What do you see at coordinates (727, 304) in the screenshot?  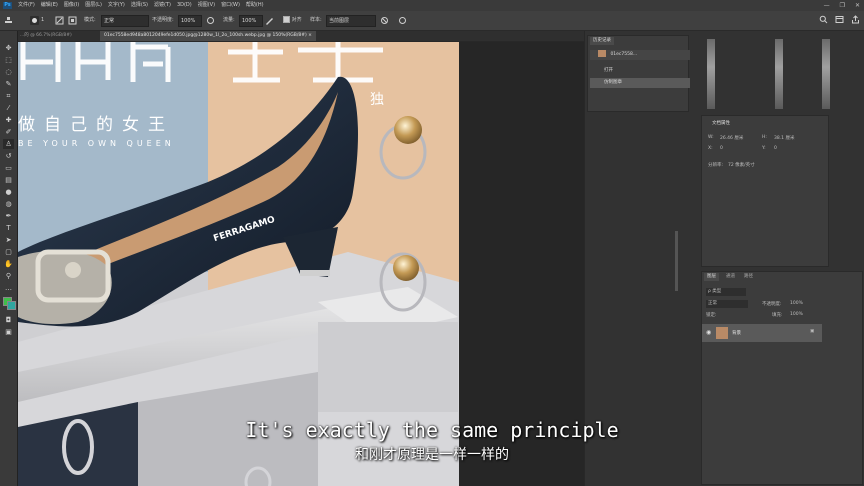 I see `blend-mode-select: 正常` at bounding box center [727, 304].